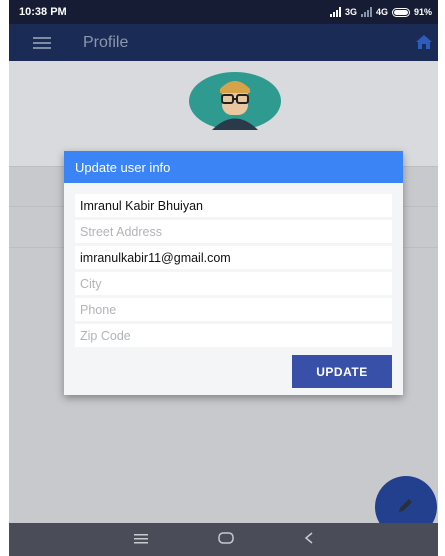 The image size is (445, 556). I want to click on avatar, so click(235, 101).